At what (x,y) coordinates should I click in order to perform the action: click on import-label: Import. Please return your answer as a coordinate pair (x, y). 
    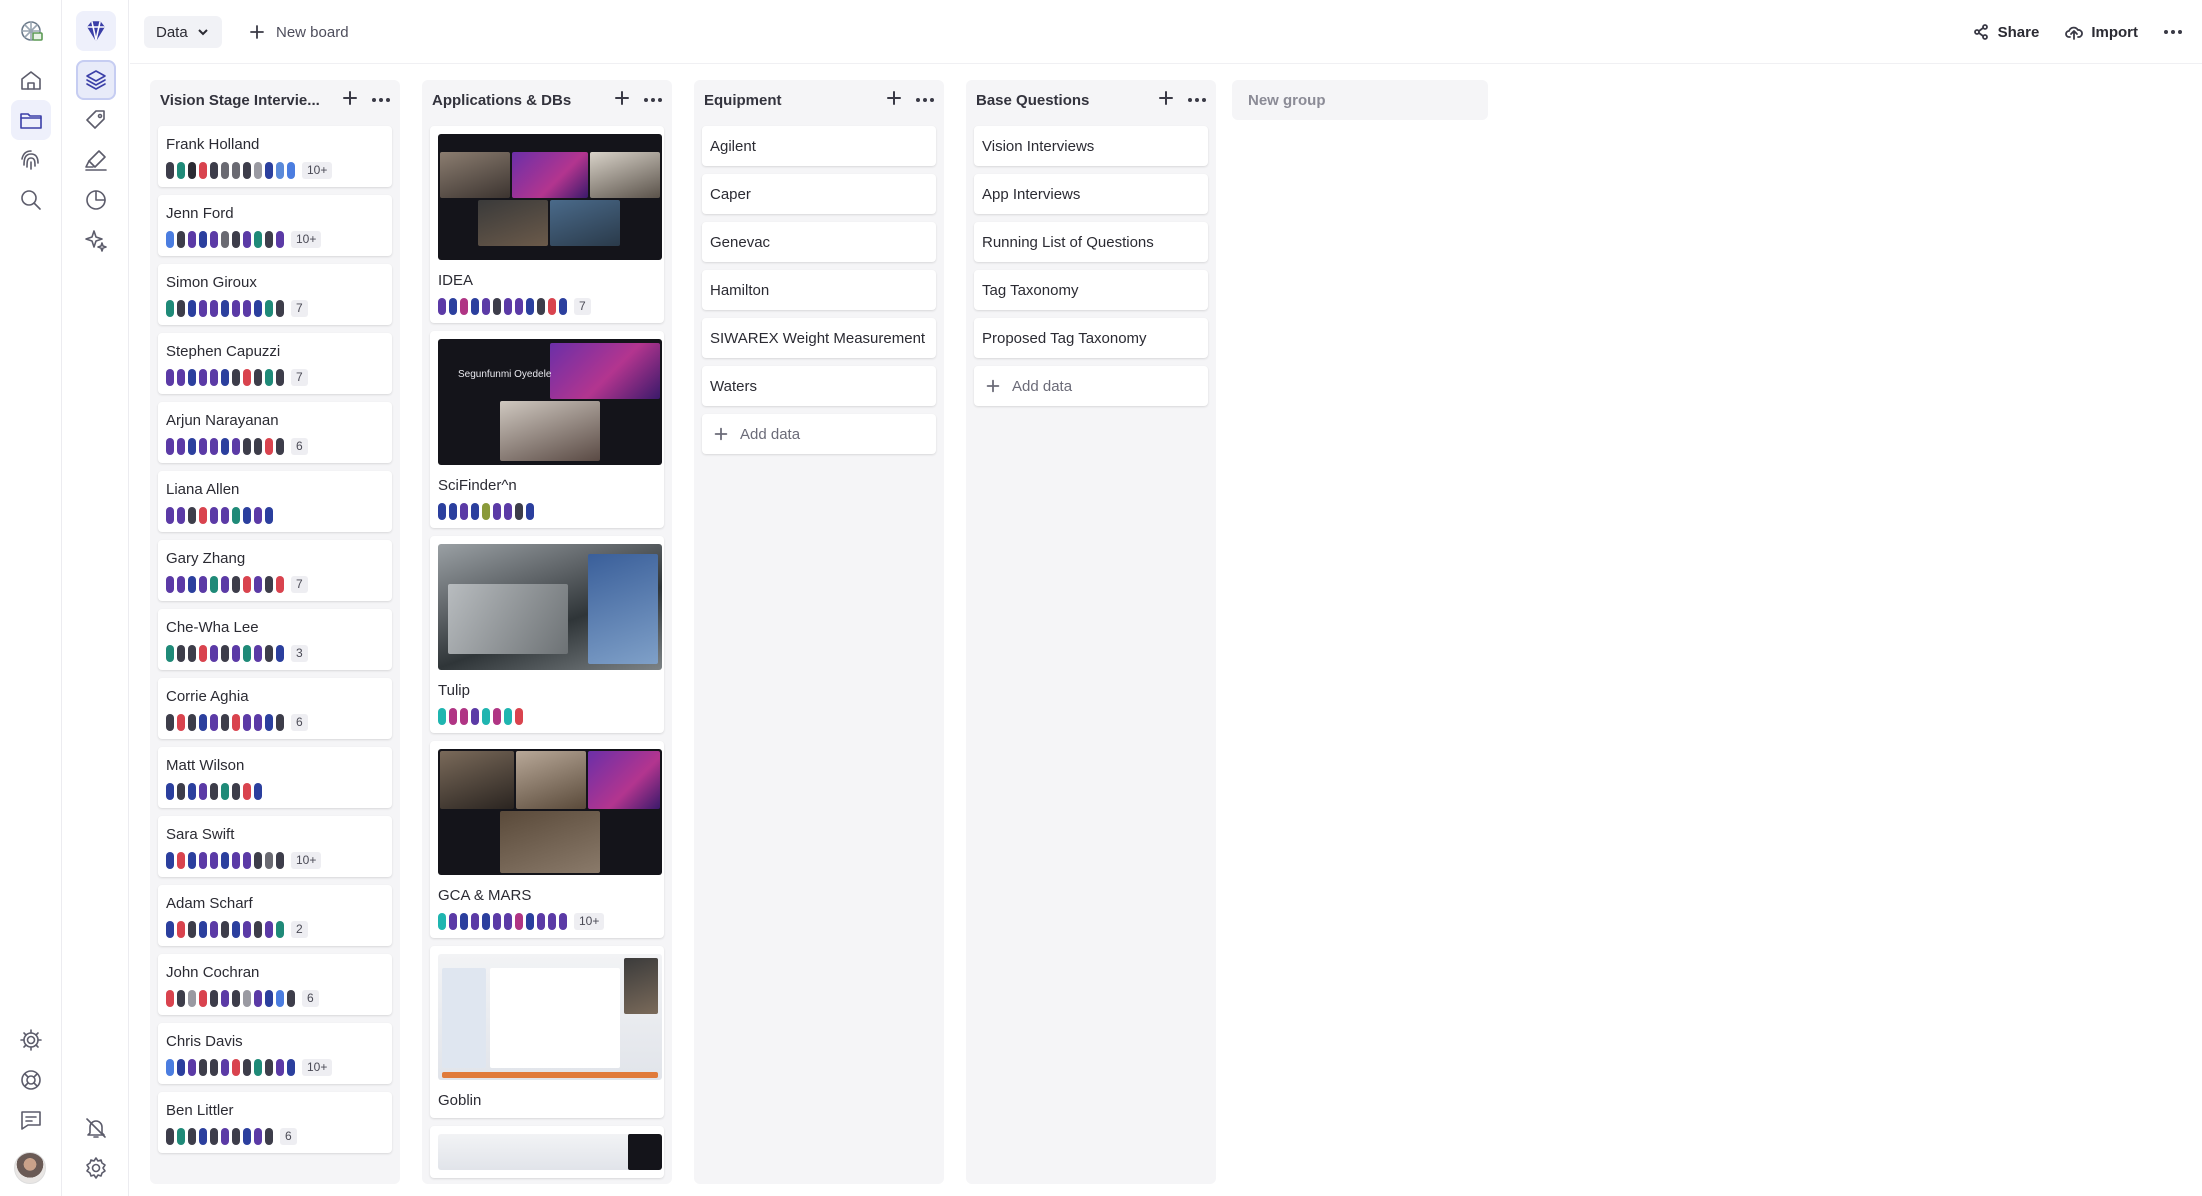
    Looking at the image, I should click on (2114, 32).